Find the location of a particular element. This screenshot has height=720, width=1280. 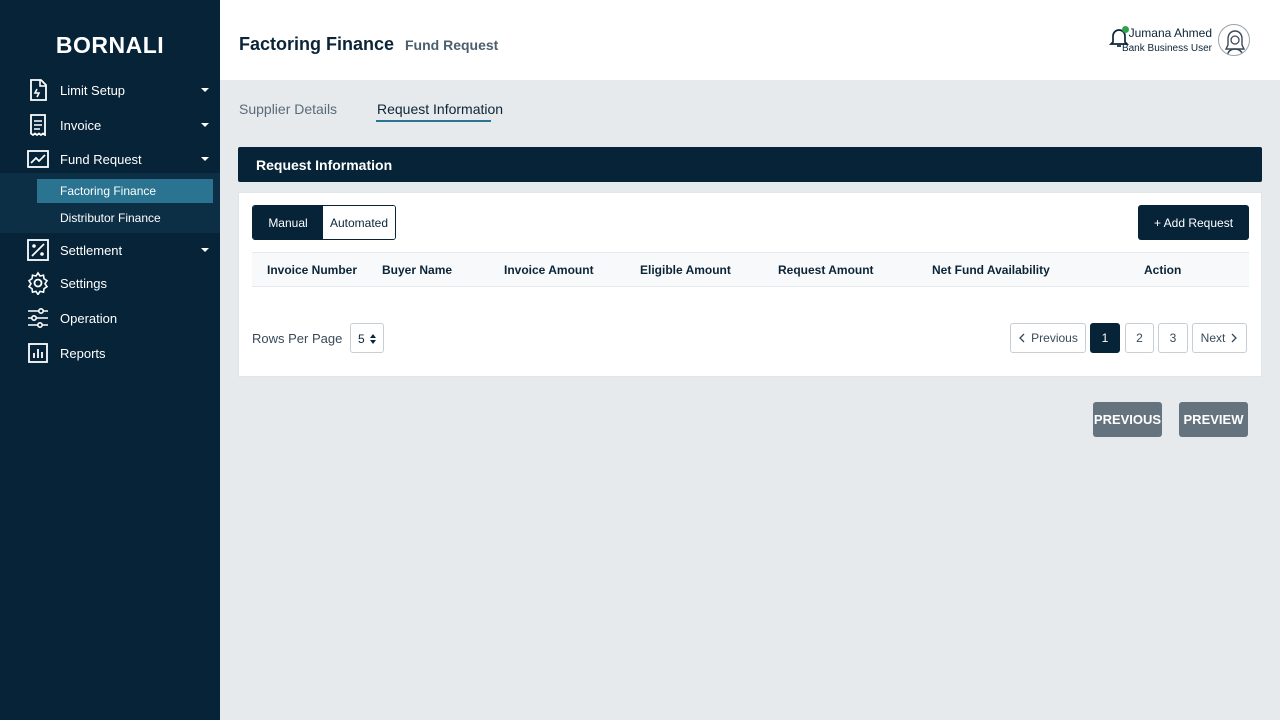

section-header: Request Information is located at coordinates (750, 164).